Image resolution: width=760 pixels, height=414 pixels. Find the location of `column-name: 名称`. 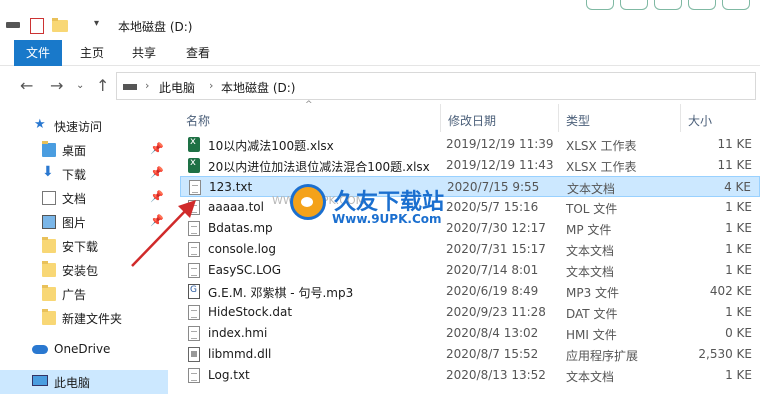

column-name: 名称 is located at coordinates (198, 120).